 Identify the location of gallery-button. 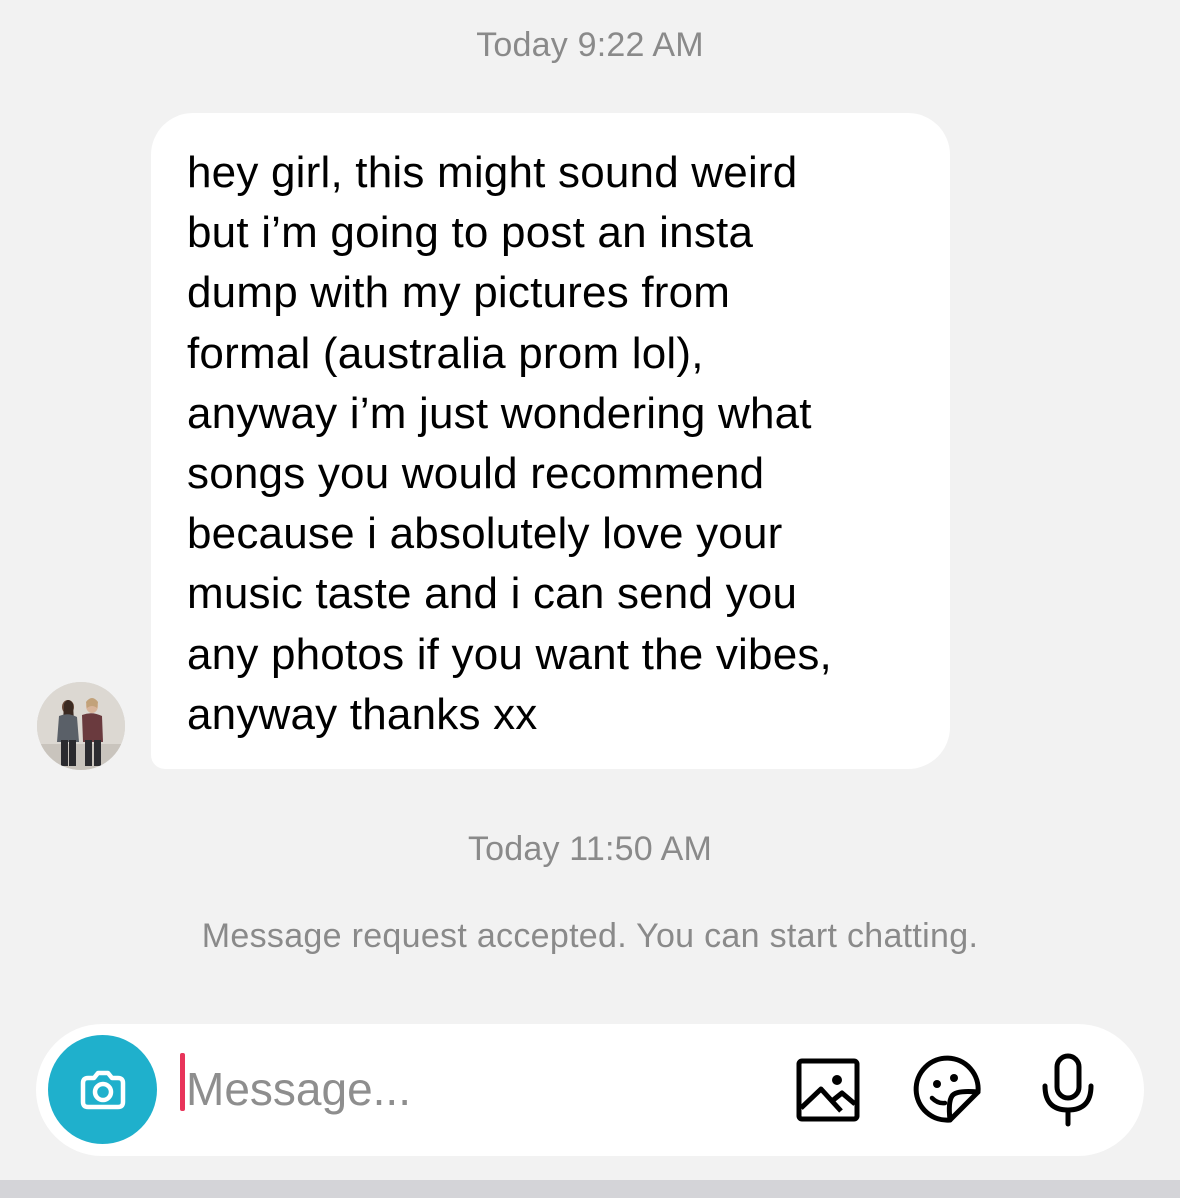
(828, 1090).